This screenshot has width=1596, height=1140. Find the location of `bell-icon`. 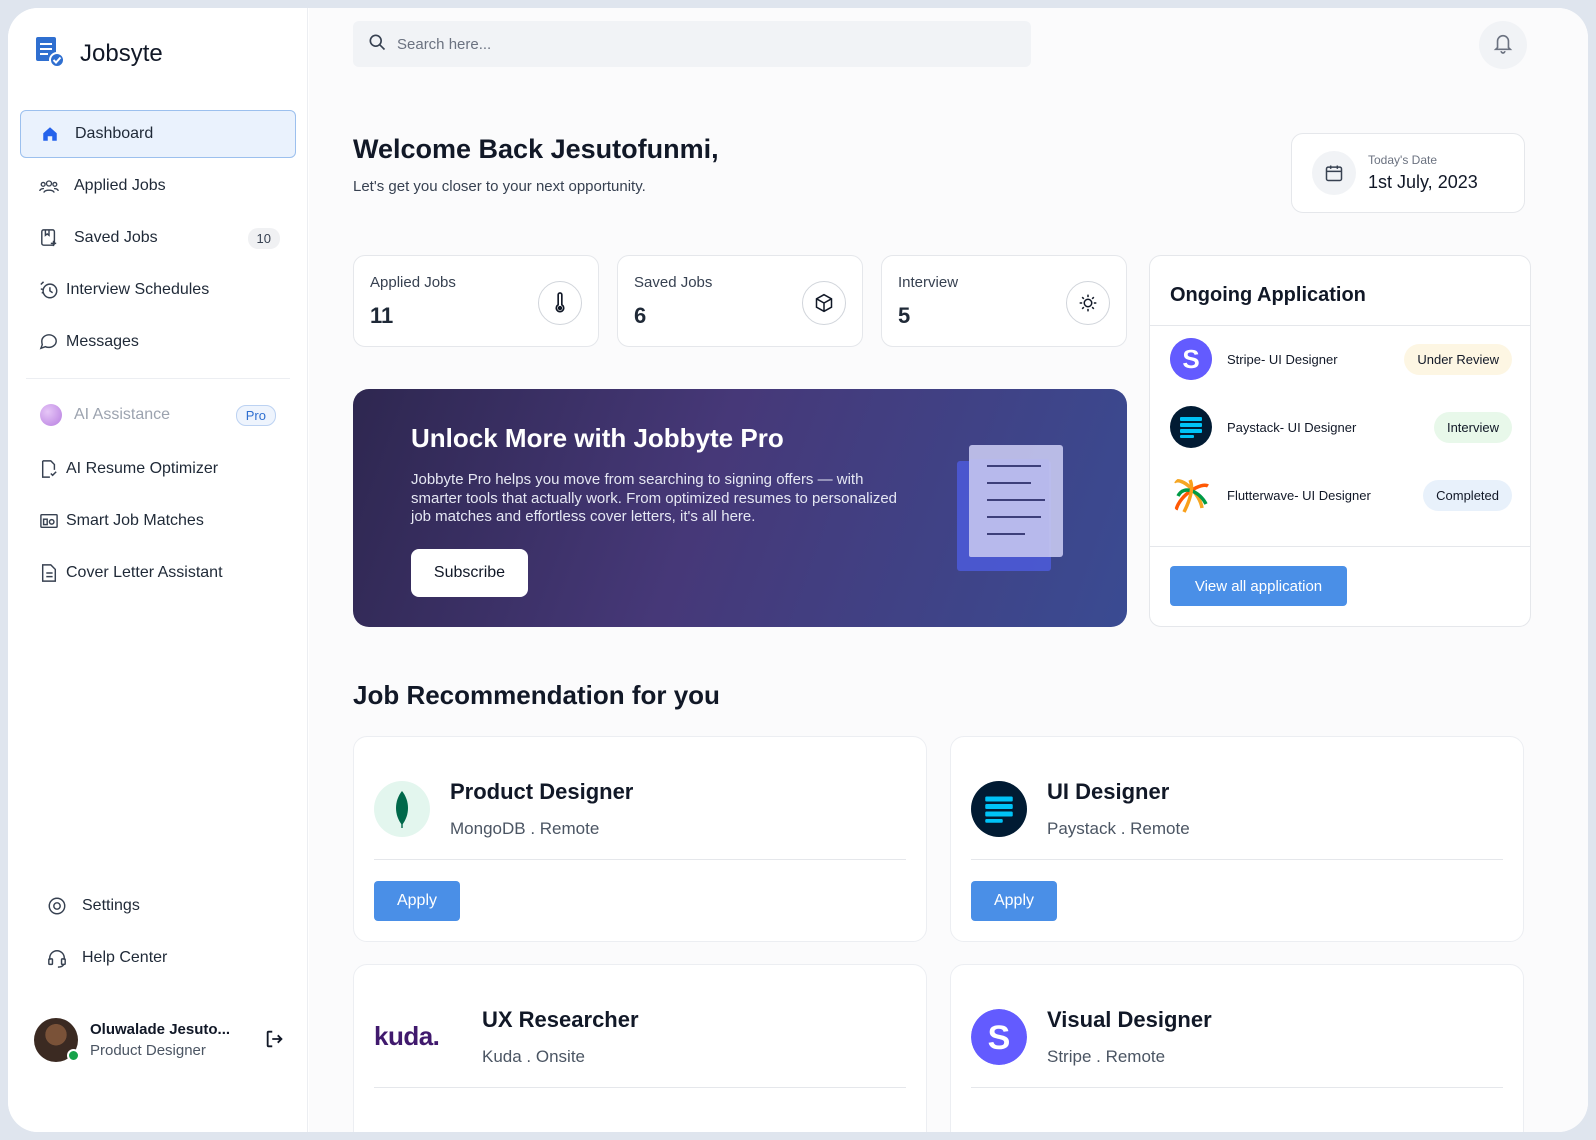

bell-icon is located at coordinates (1503, 45).